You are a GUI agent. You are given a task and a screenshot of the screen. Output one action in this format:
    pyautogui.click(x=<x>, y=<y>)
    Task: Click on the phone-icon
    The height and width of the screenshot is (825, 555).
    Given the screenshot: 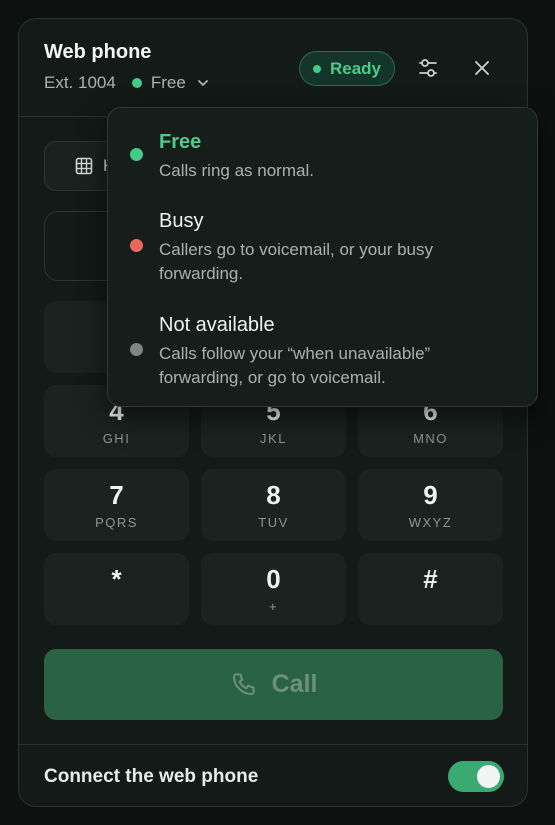 What is the action you would take?
    pyautogui.click(x=243, y=683)
    